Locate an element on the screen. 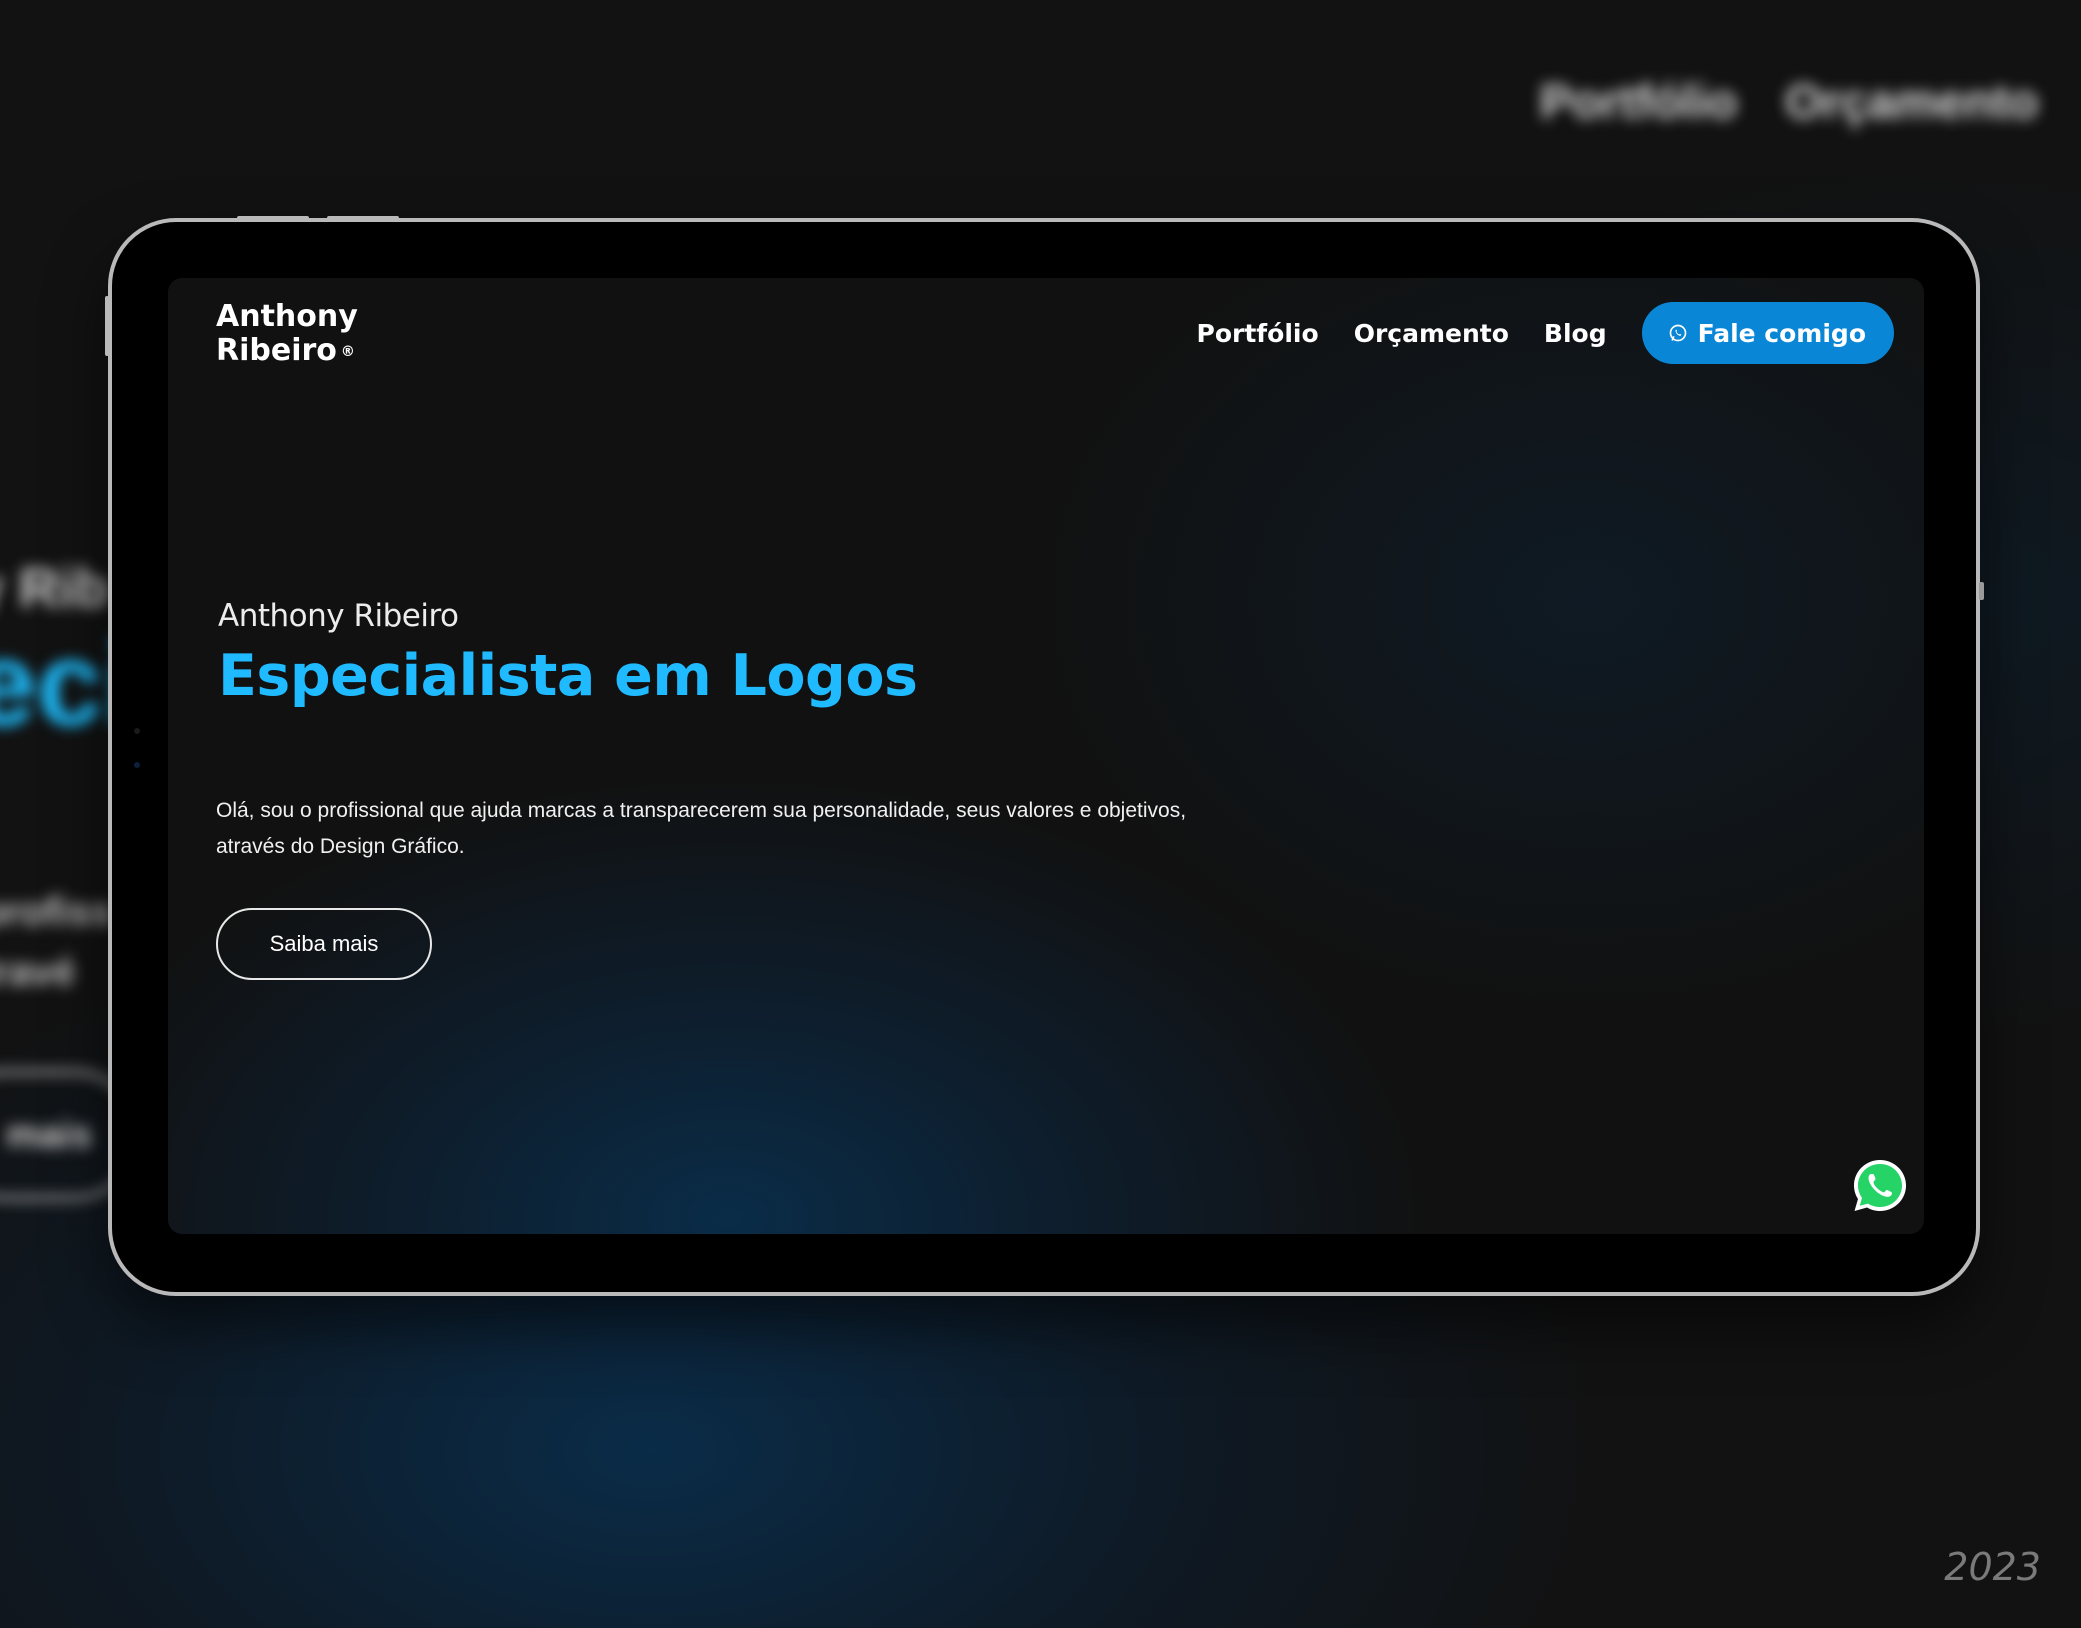 Image resolution: width=2081 pixels, height=1628 pixels. saiba-mais-button: Saiba mais is located at coordinates (324, 944).